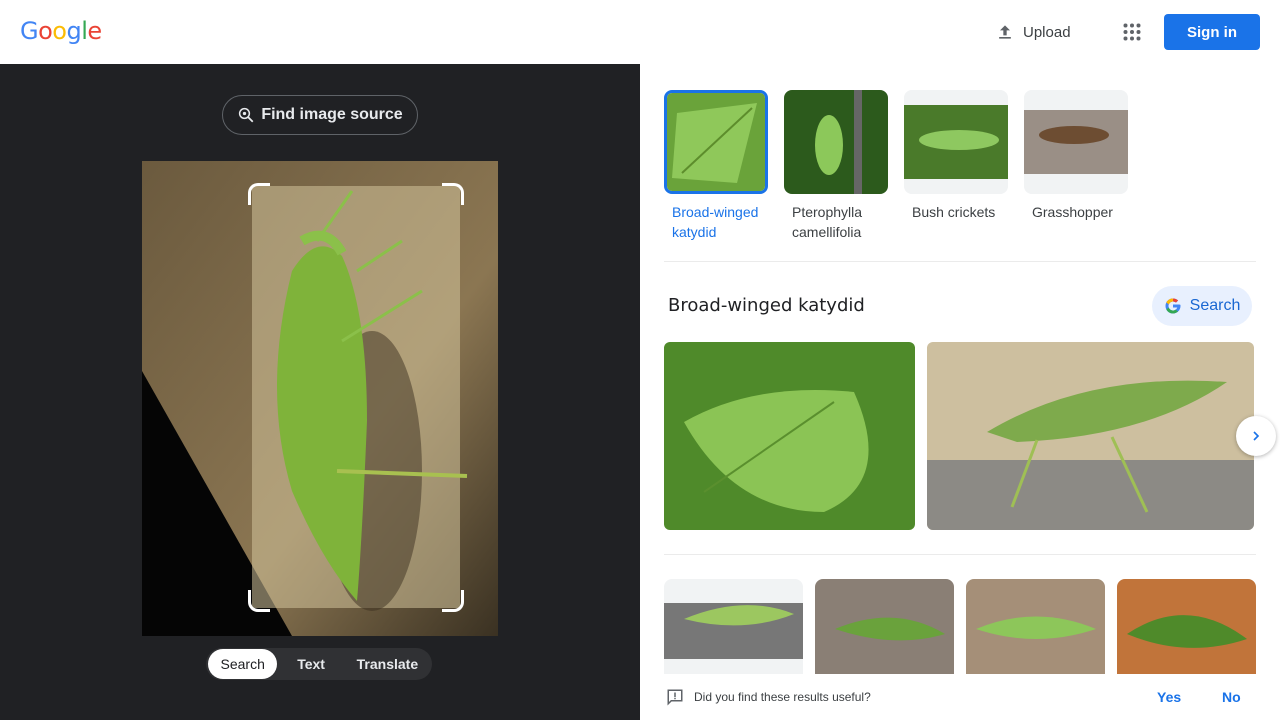 Image resolution: width=1280 pixels, height=720 pixels. Describe the element at coordinates (259, 194) in the screenshot. I see `crop-corner-top-left` at that location.